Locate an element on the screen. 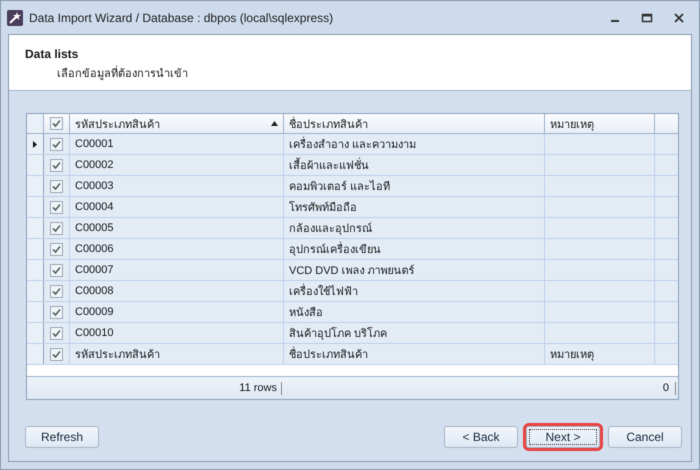 This screenshot has height=470, width=700. table-cell: เสื้อผ้าและแฟชั่น is located at coordinates (329, 165).